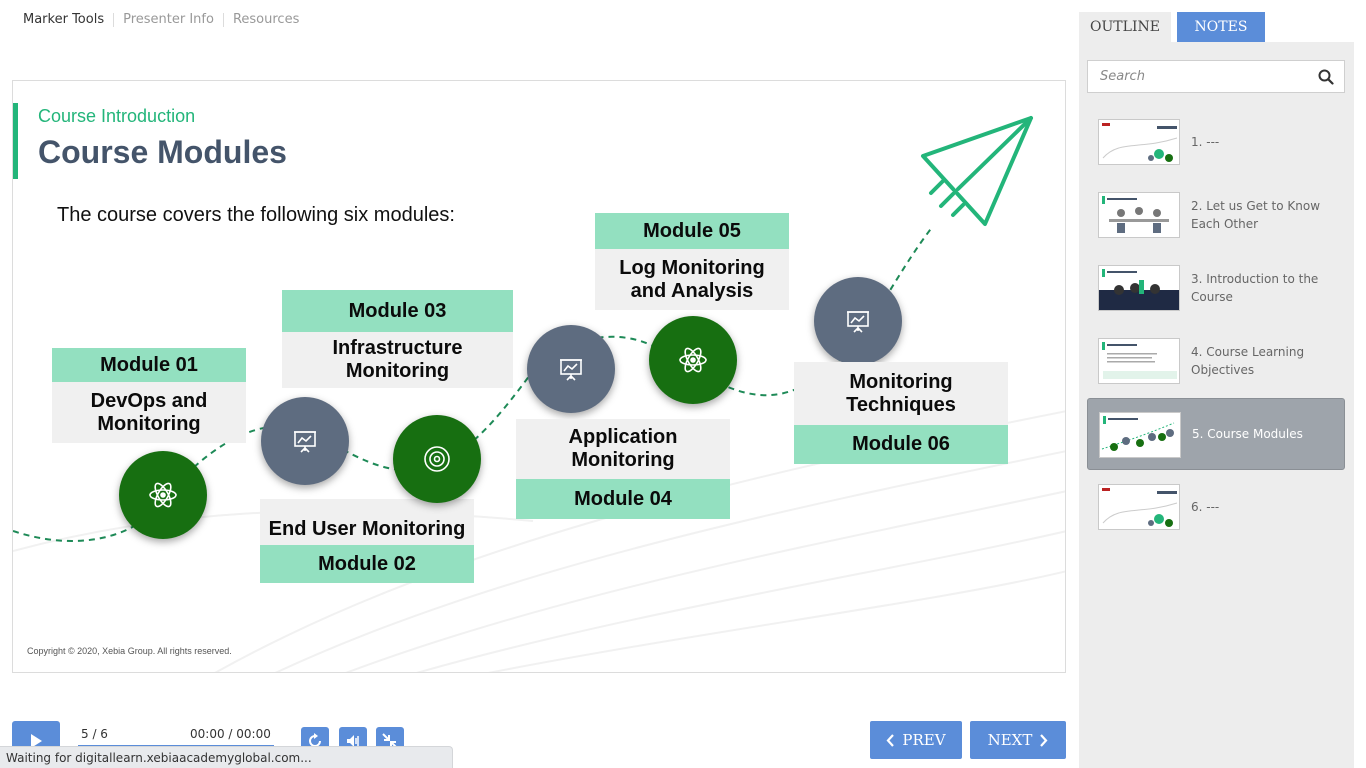  What do you see at coordinates (1010, 740) in the screenshot?
I see `next-label: NEXT` at bounding box center [1010, 740].